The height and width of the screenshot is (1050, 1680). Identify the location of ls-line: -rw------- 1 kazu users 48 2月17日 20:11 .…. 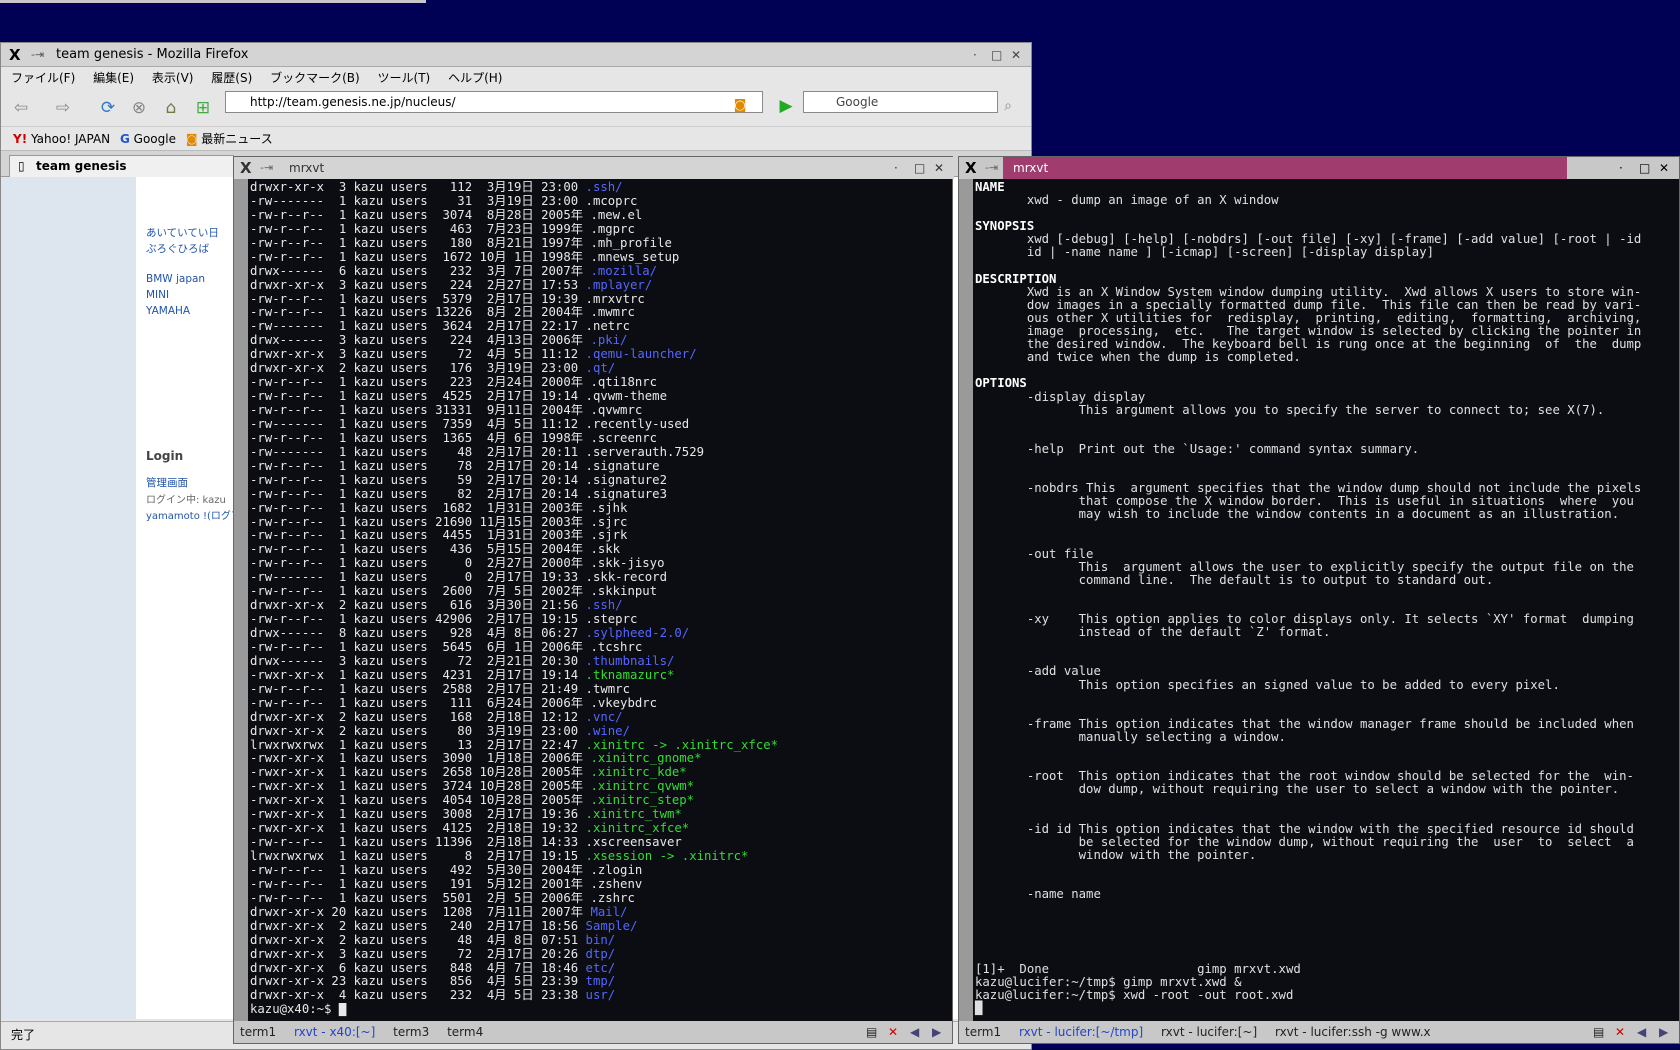
(477, 452).